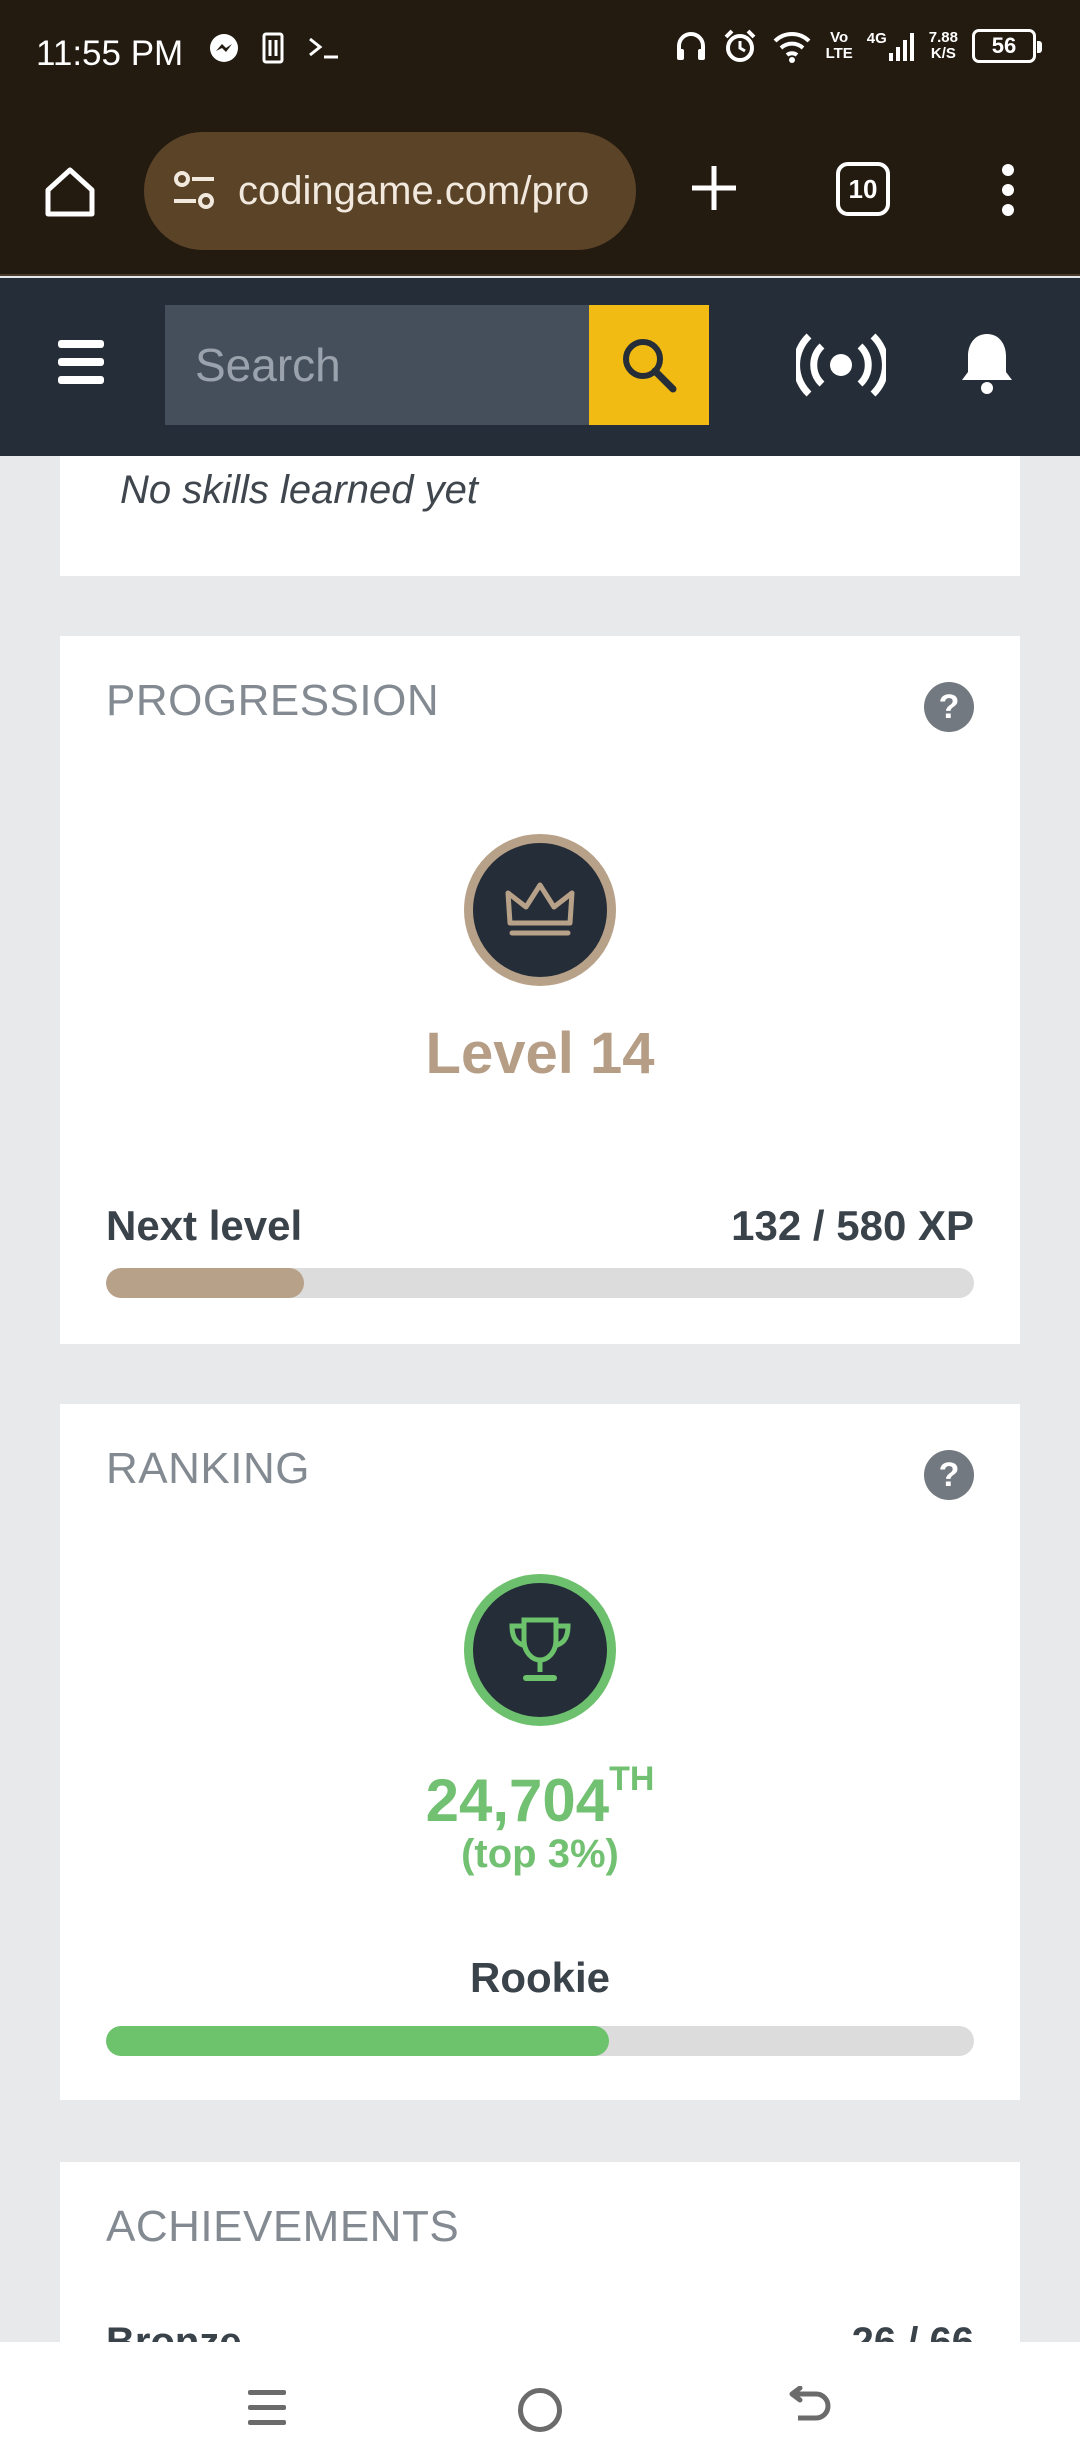  I want to click on status-system-icons: Vo LTE 4G 7.88 K/S 56, so click(858, 46).